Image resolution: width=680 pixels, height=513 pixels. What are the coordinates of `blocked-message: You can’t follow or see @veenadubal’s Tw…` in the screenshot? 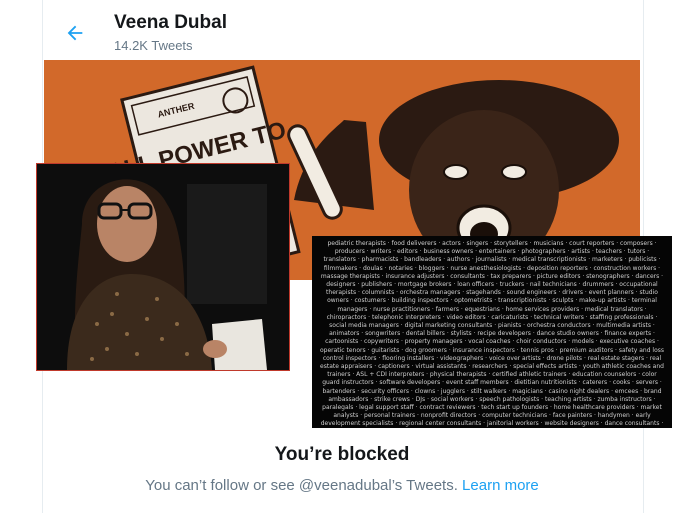 It's located at (301, 485).